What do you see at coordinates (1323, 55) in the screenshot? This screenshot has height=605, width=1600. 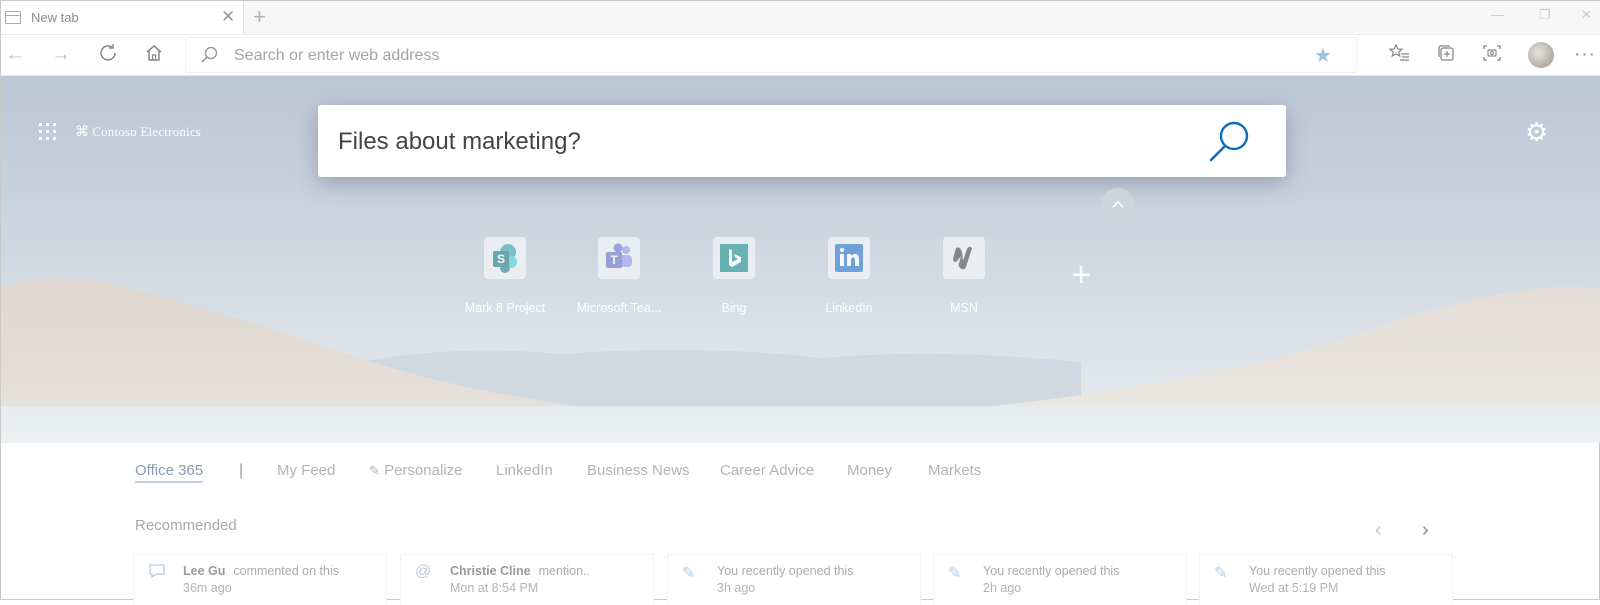 I see `favorite-star-icon: ★` at bounding box center [1323, 55].